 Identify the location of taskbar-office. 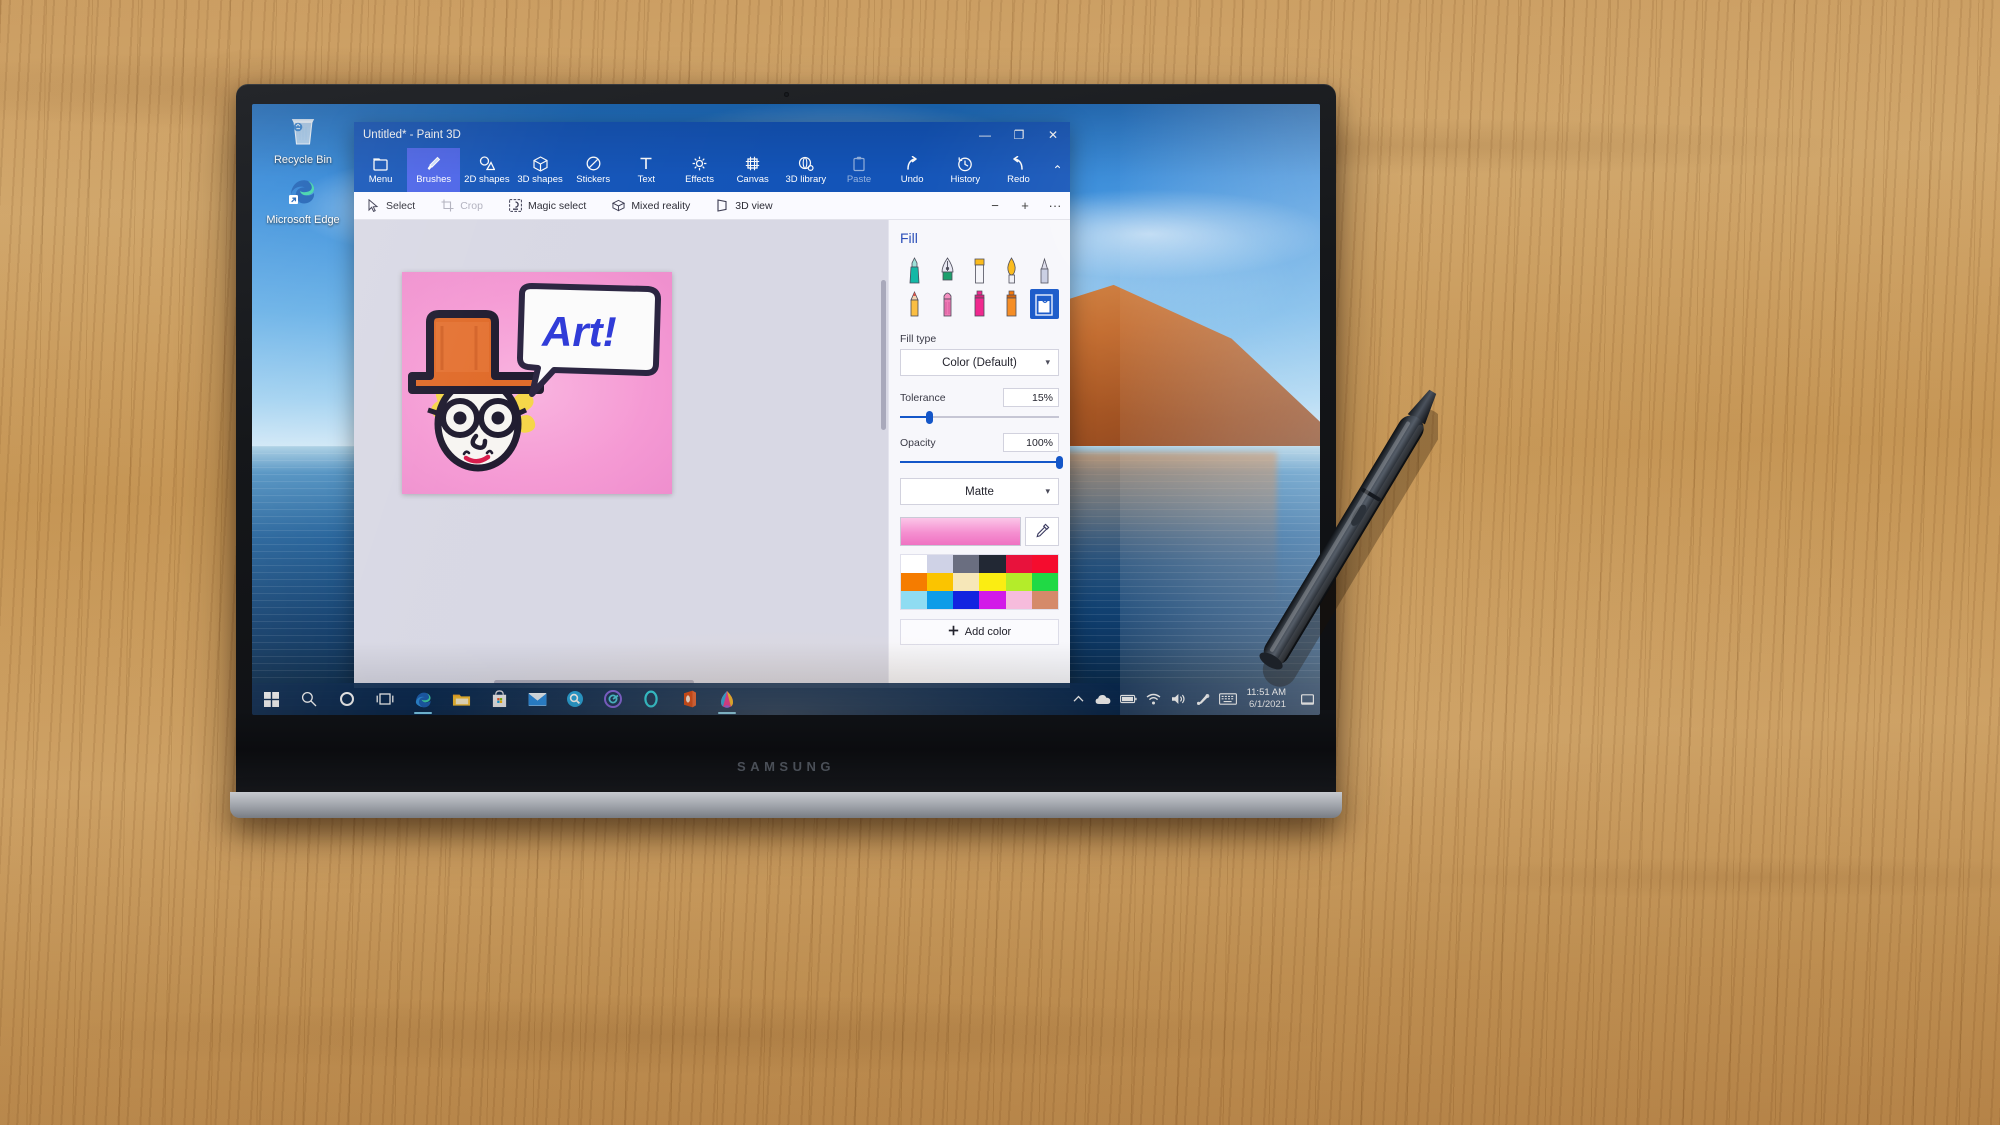
(689, 699).